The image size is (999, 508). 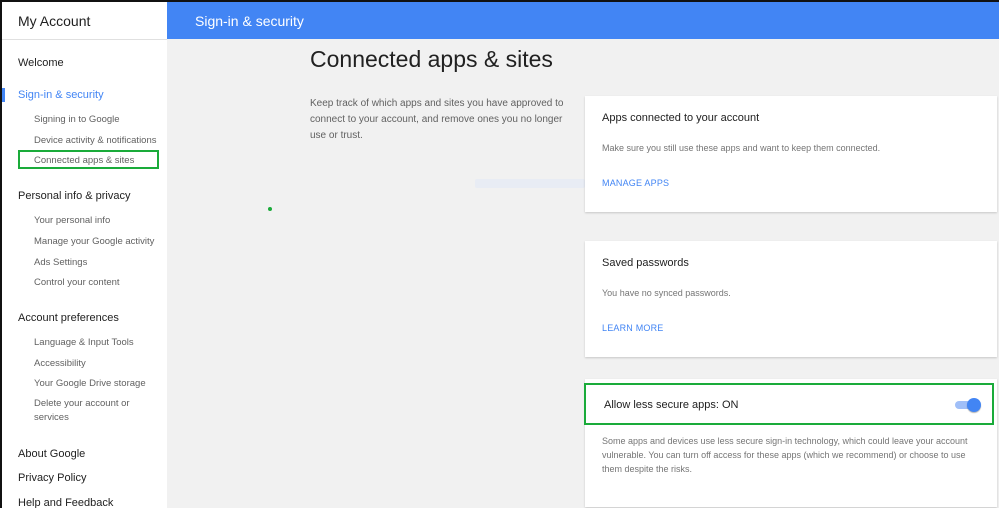 I want to click on page-title: Connected apps & sites, so click(x=431, y=59).